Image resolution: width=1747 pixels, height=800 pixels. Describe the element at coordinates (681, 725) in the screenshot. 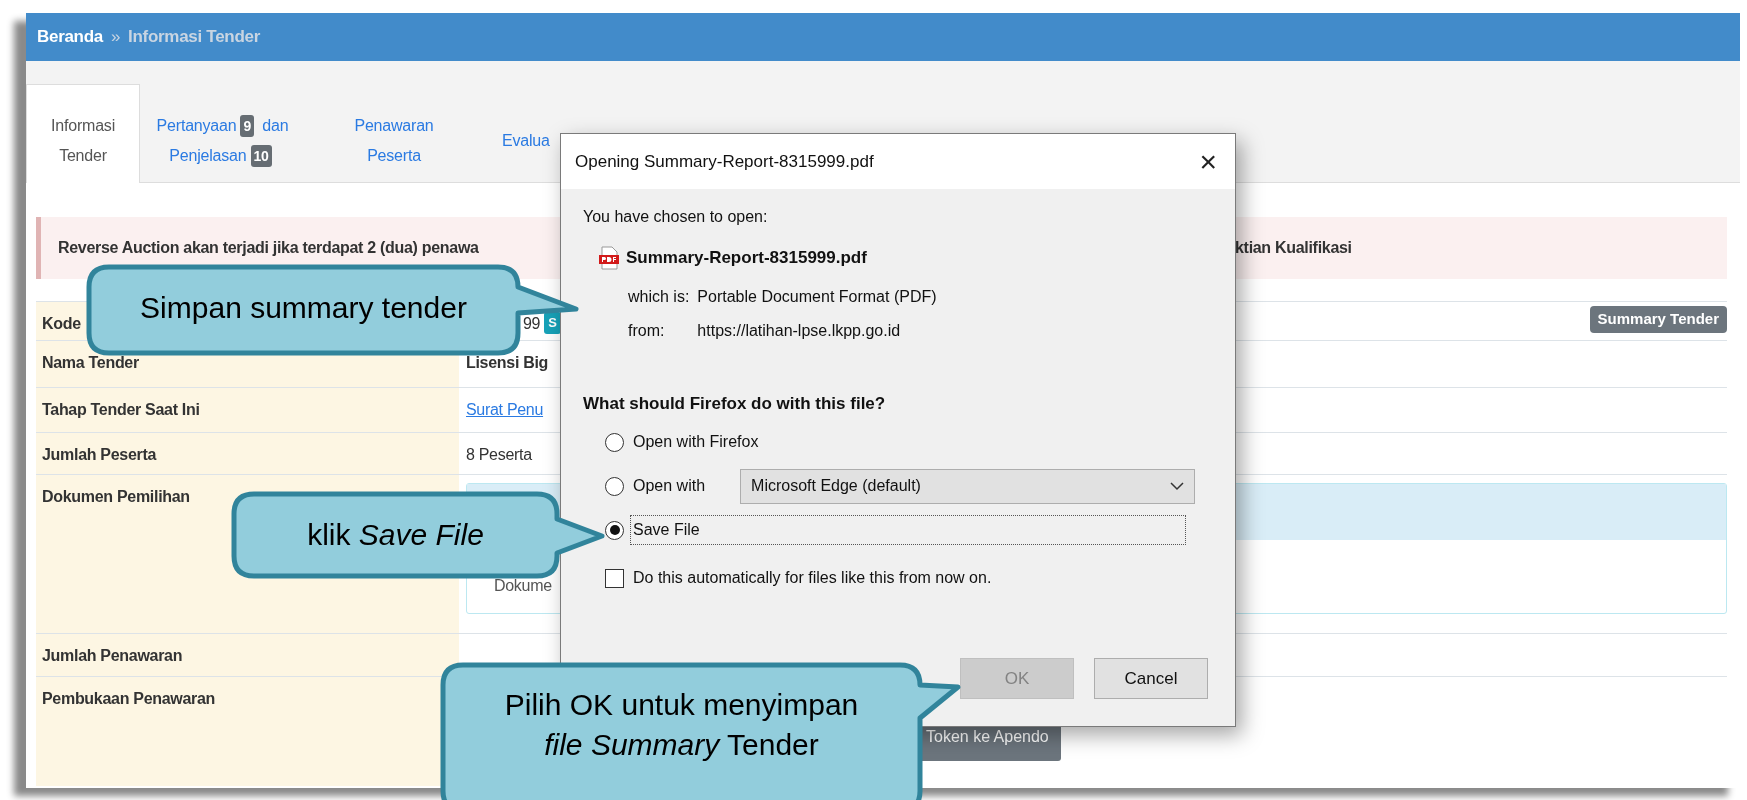

I see `callout-text: Pilih OK untuk menyimpan file Summary Tender` at that location.